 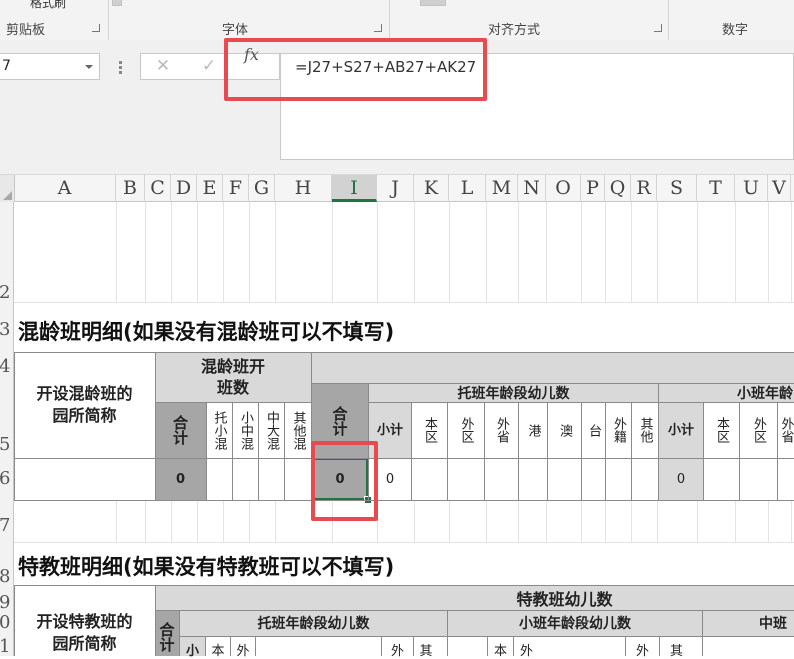 I want to click on section2-xiaoban-header: 小班年龄段幼儿数, so click(x=575, y=623).